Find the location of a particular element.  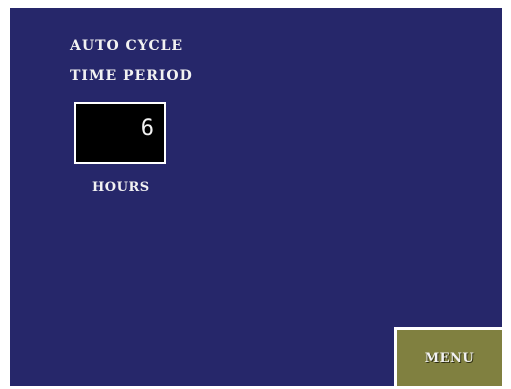

title-line-auto-cycle: AUTO CYCLE is located at coordinates (127, 46).